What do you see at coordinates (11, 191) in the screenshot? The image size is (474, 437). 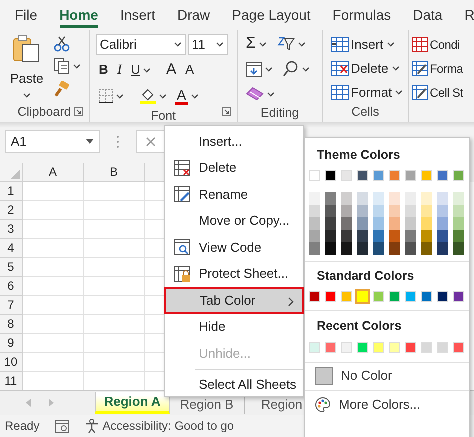 I see `row-header: 1` at bounding box center [11, 191].